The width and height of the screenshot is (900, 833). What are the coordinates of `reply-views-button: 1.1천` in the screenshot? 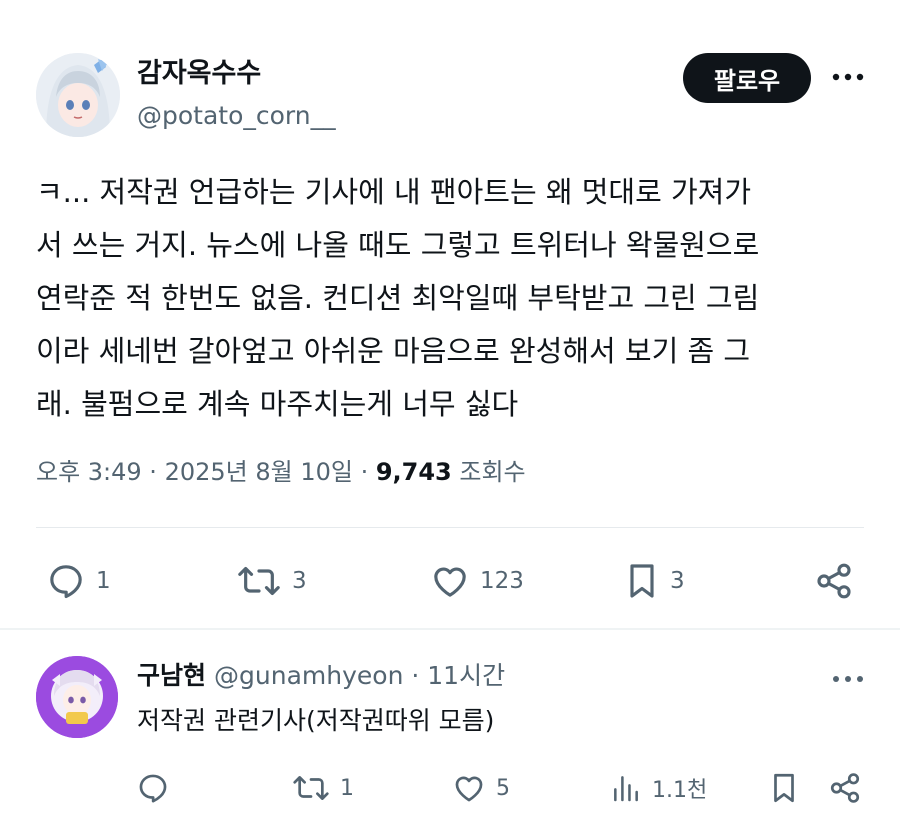 It's located at (658, 788).